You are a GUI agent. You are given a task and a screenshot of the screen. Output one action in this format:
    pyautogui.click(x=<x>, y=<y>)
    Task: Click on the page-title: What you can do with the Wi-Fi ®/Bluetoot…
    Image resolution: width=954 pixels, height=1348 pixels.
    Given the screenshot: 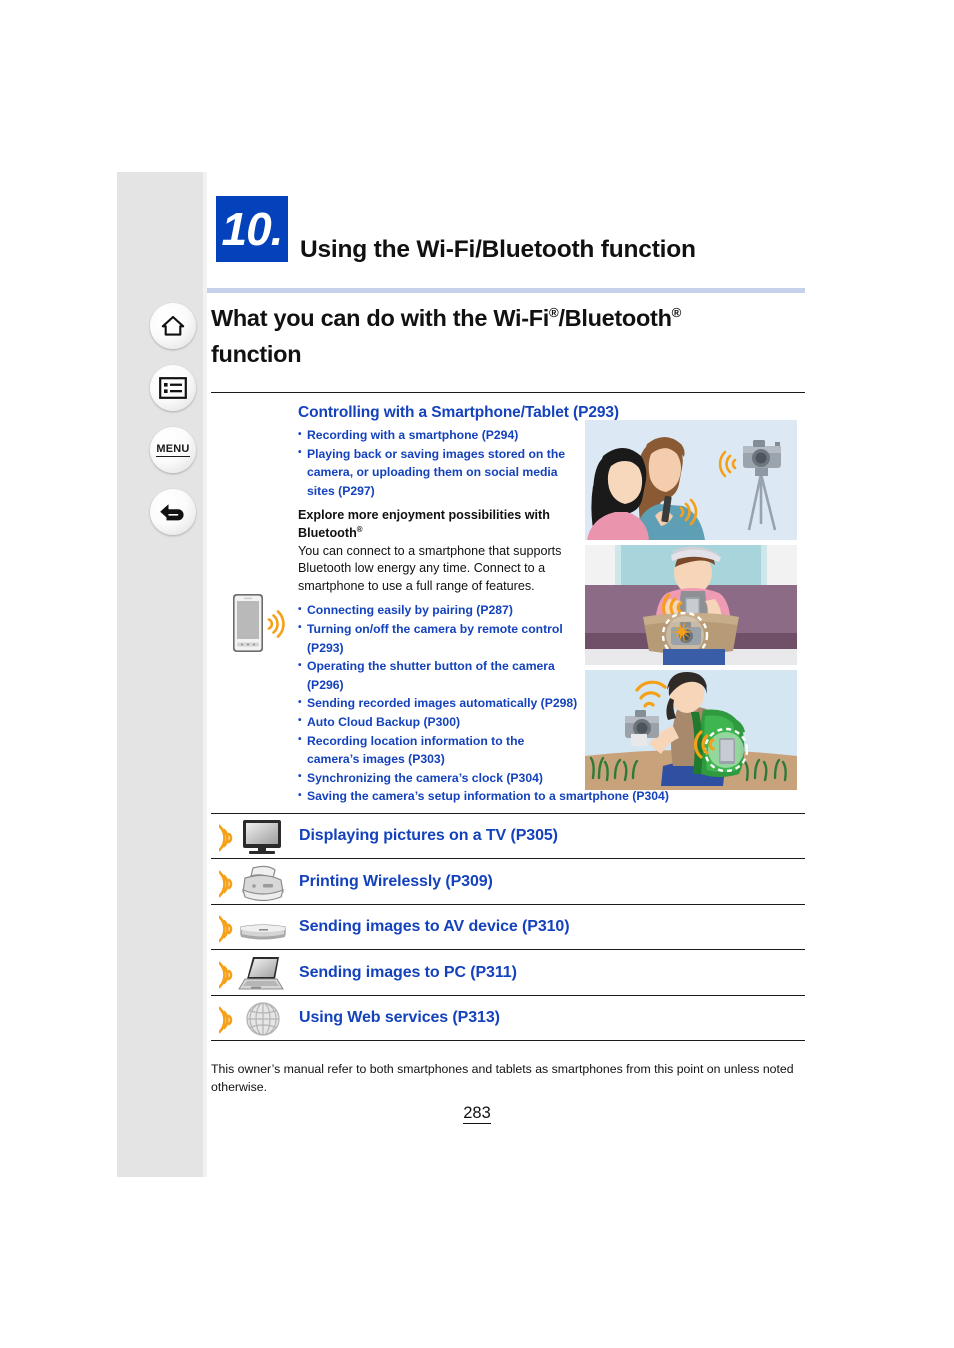 What is the action you would take?
    pyautogui.click(x=511, y=336)
    